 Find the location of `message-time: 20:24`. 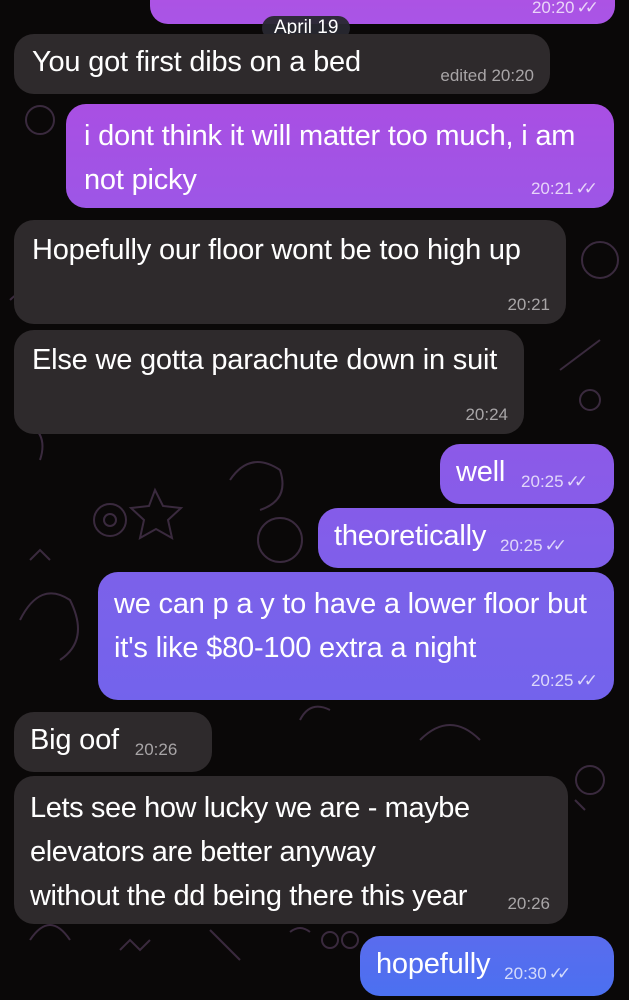

message-time: 20:24 is located at coordinates (486, 414).